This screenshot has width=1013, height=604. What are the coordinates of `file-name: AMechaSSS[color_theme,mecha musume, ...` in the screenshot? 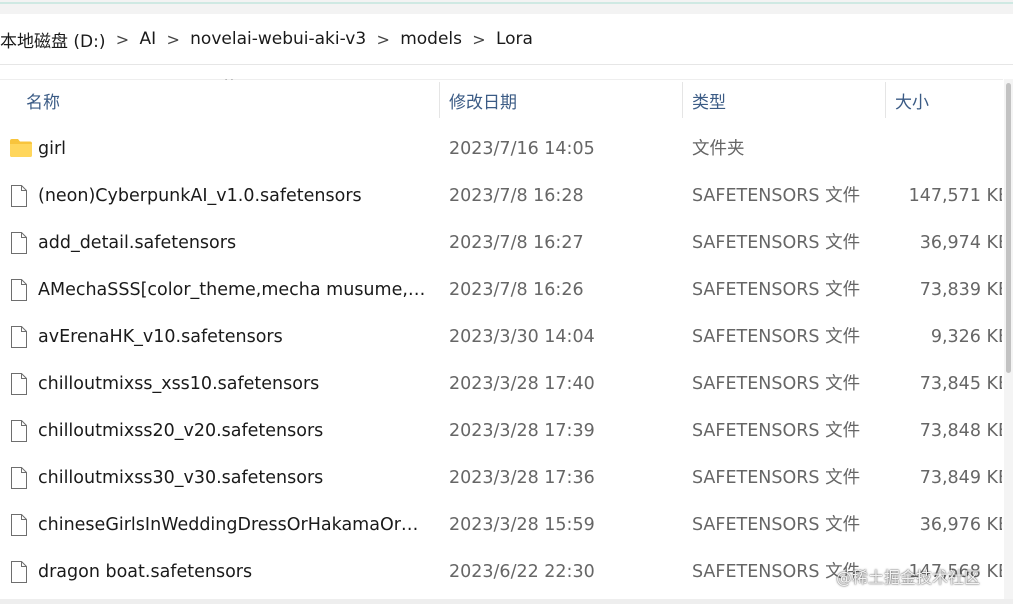 It's located at (234, 290).